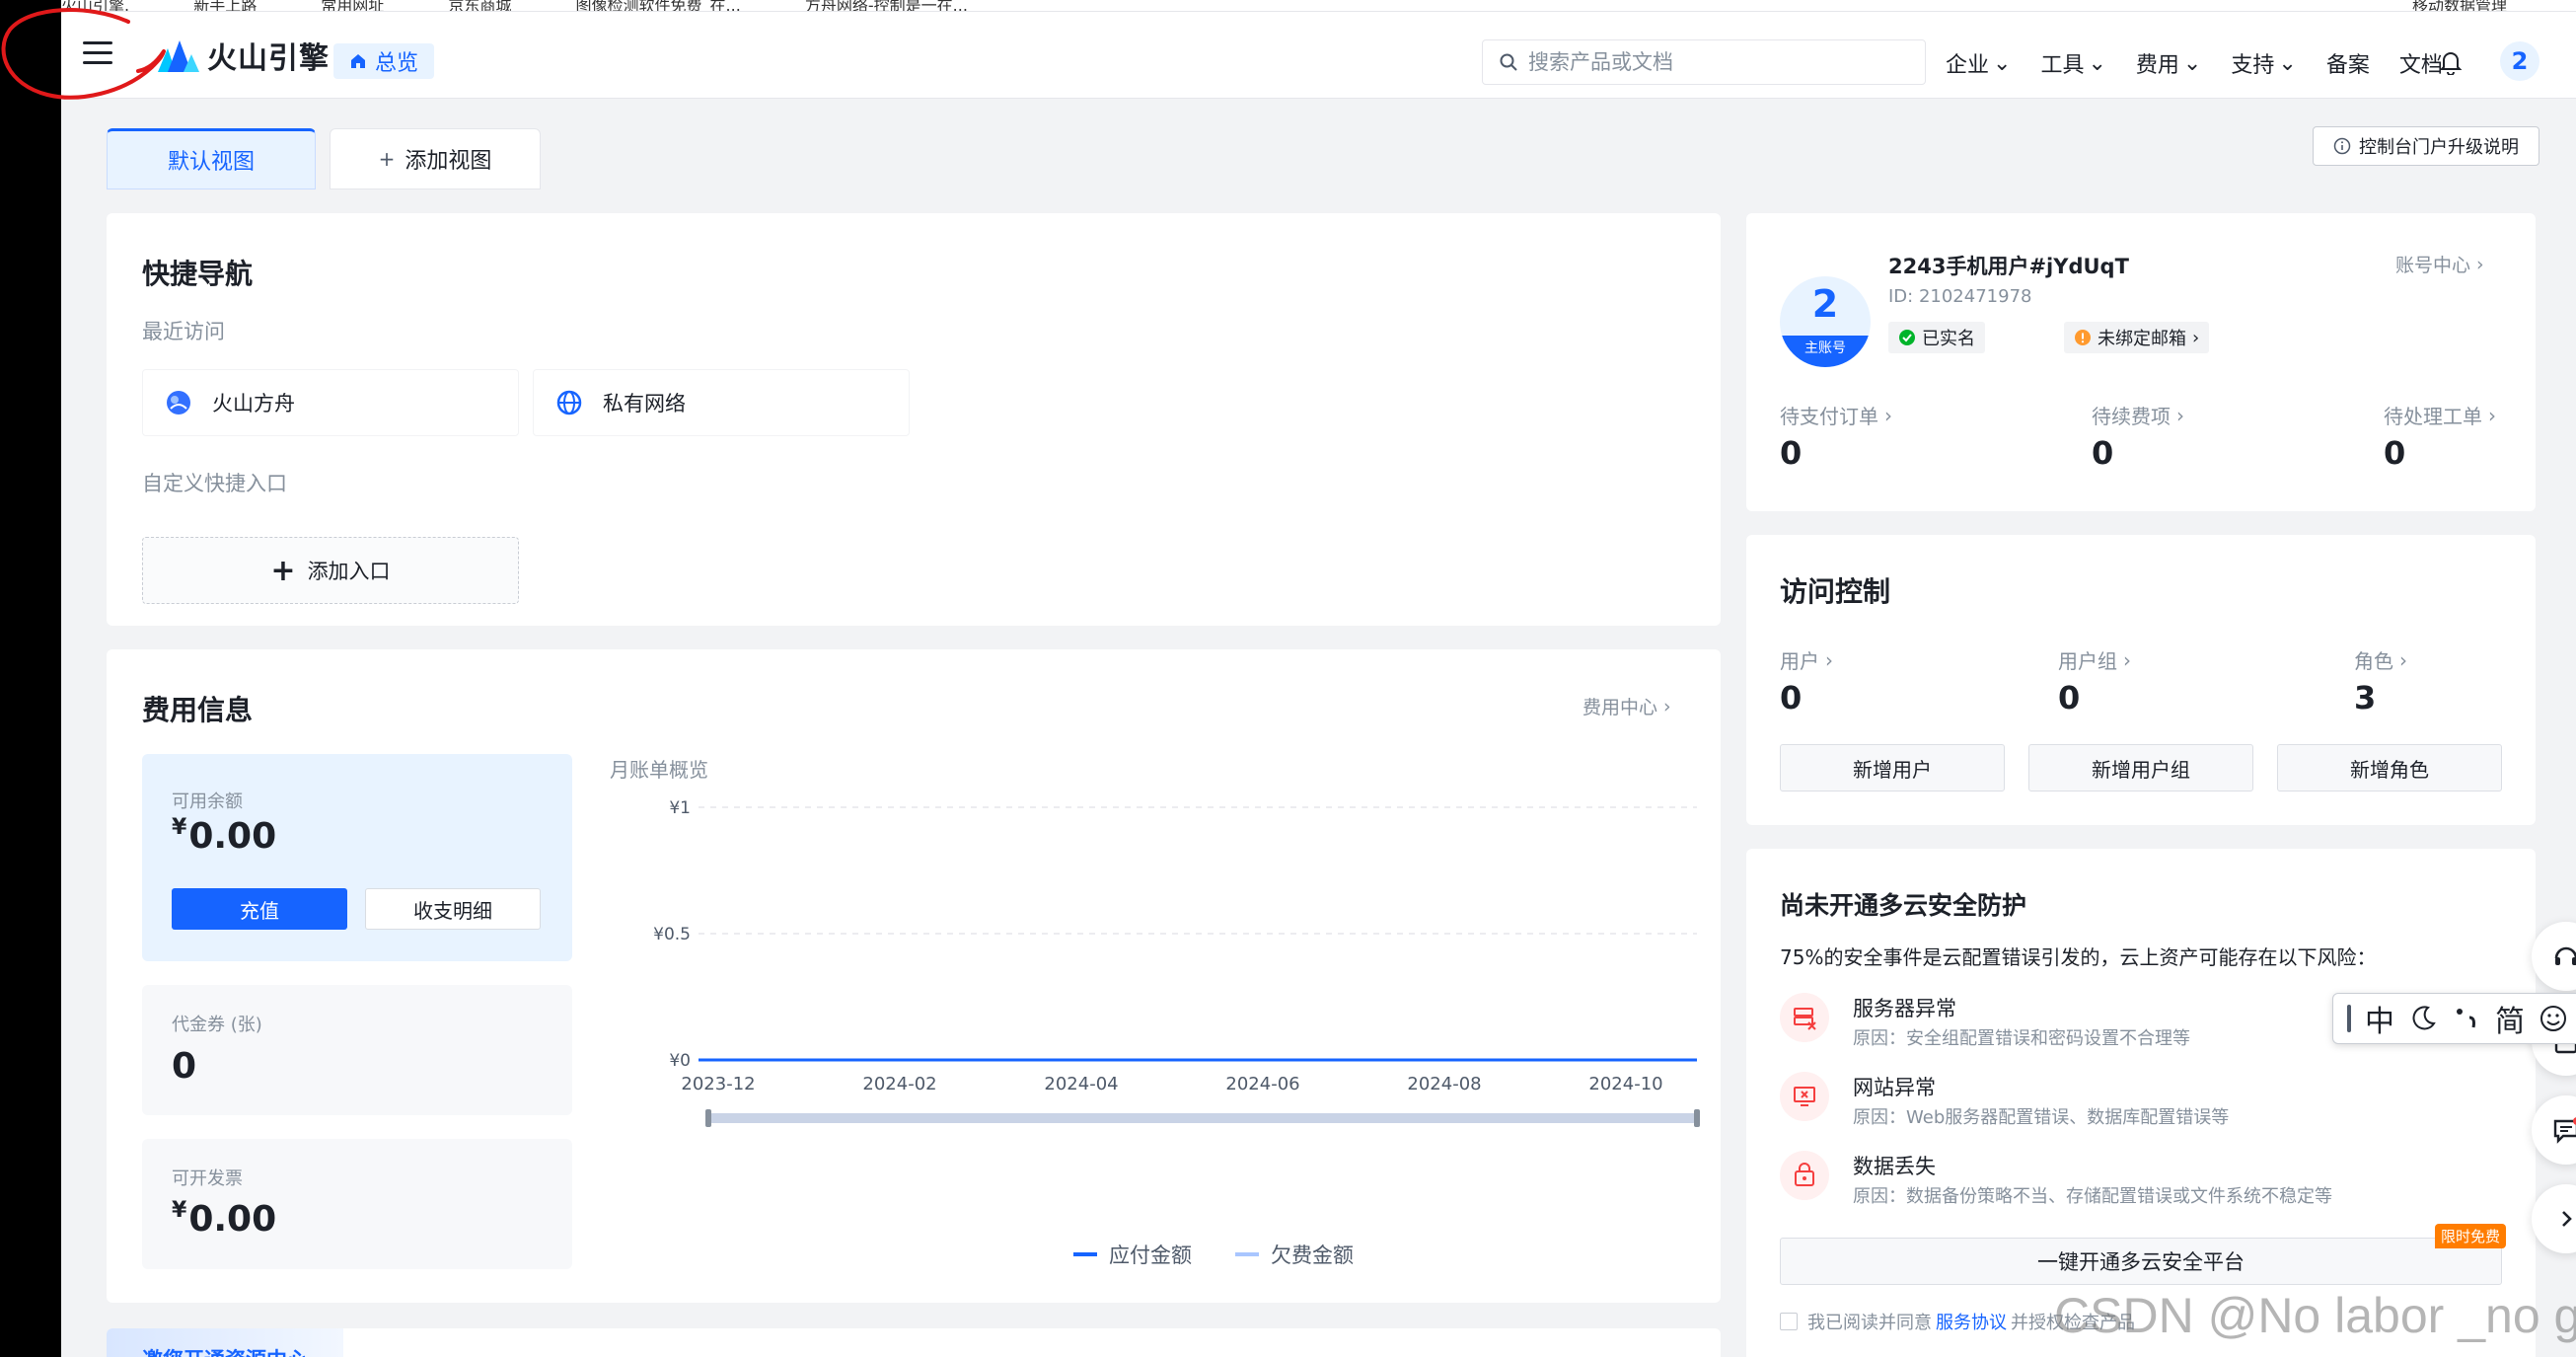 This screenshot has width=2576, height=1357. I want to click on bookmark-item: 新手上路, so click(225, 5).